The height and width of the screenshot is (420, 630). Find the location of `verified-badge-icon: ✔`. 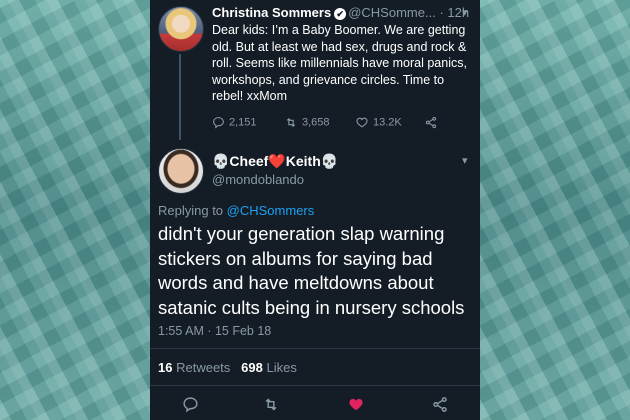

verified-badge-icon: ✔ is located at coordinates (340, 13).